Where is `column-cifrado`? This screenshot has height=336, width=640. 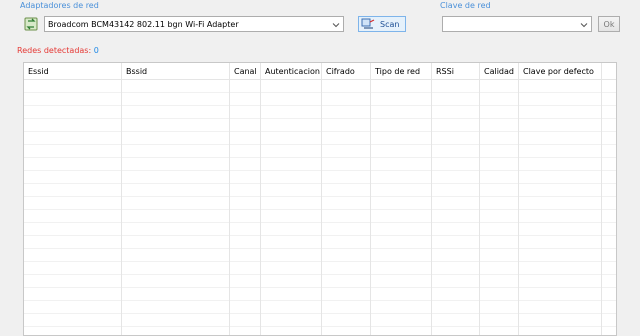 column-cifrado is located at coordinates (346, 199).